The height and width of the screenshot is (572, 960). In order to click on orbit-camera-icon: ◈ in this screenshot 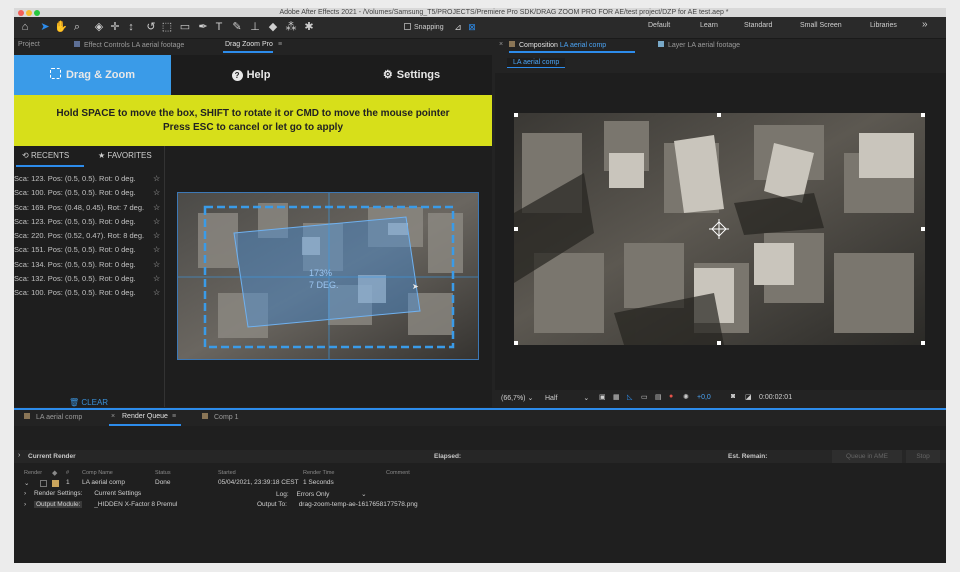, I will do `click(99, 27)`.